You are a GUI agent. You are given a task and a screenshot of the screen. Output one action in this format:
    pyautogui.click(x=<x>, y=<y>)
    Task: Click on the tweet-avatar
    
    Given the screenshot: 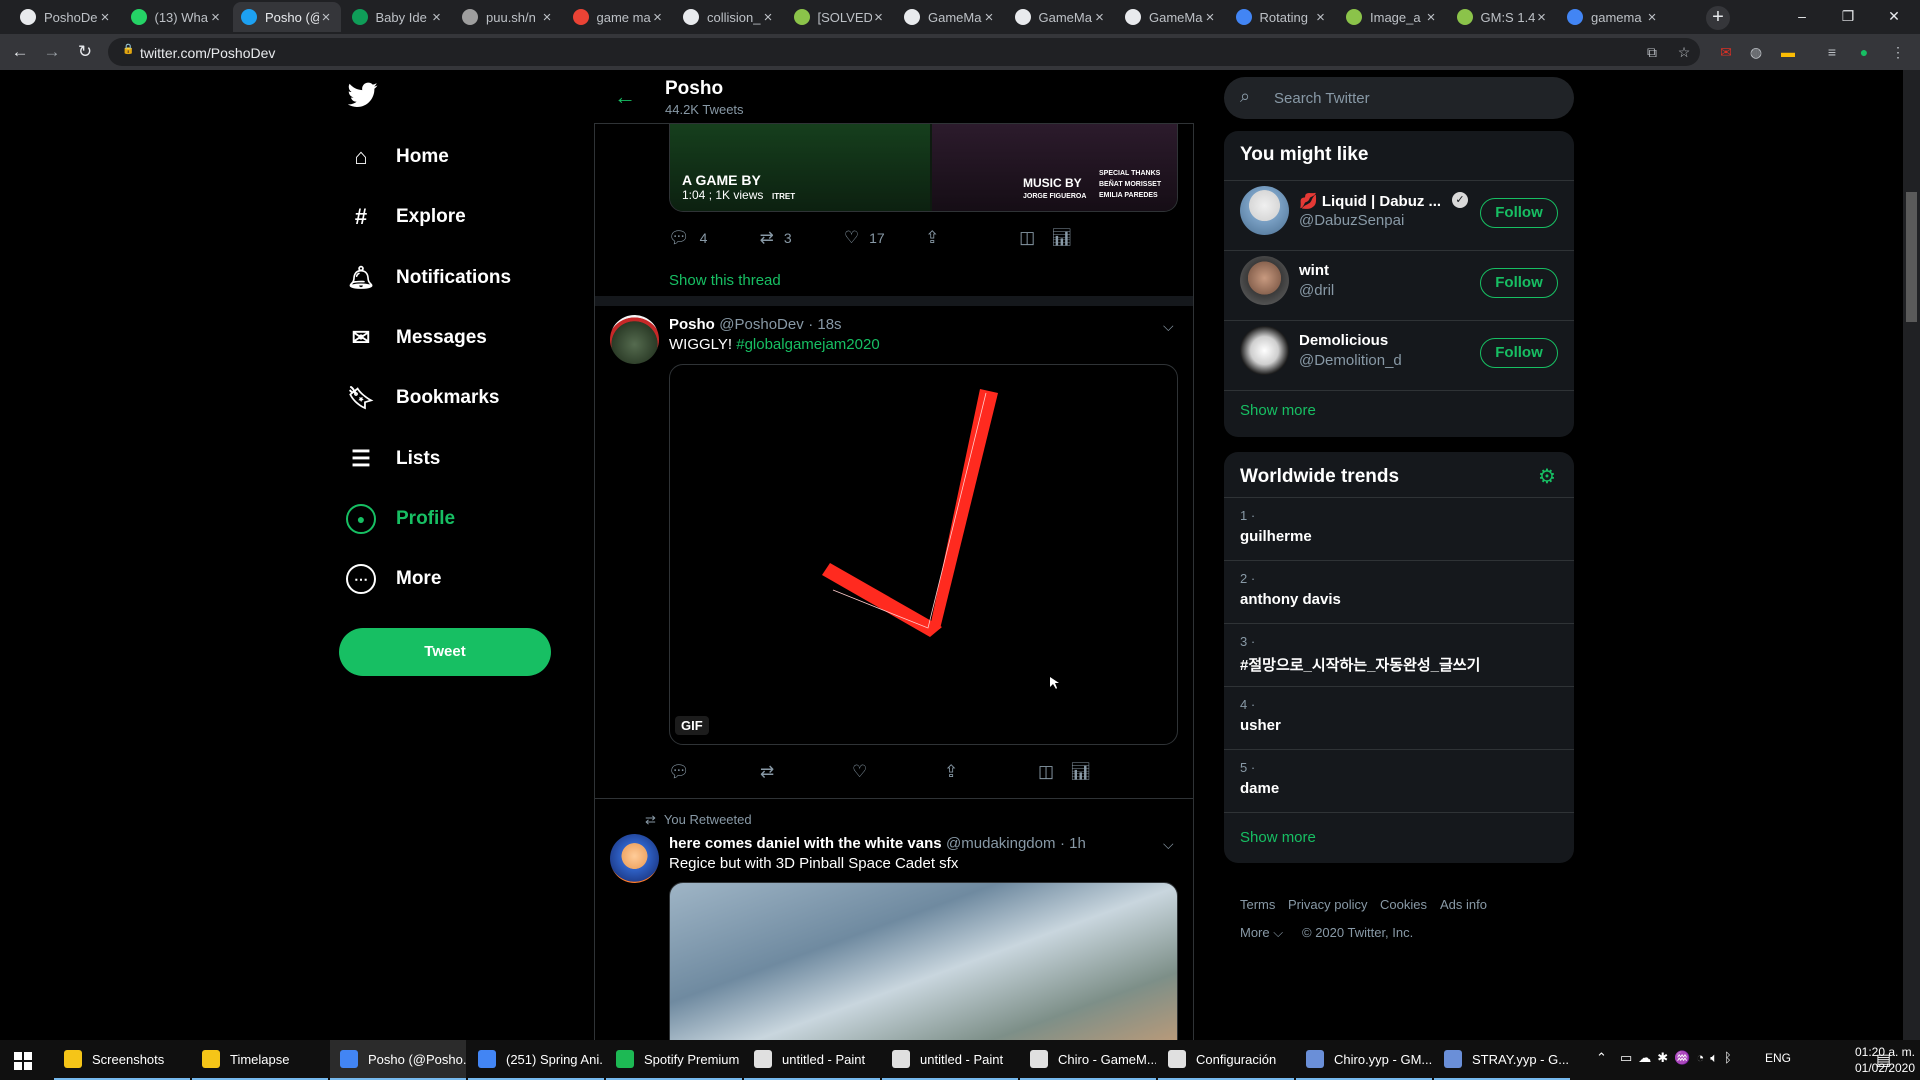 What is the action you would take?
    pyautogui.click(x=634, y=339)
    